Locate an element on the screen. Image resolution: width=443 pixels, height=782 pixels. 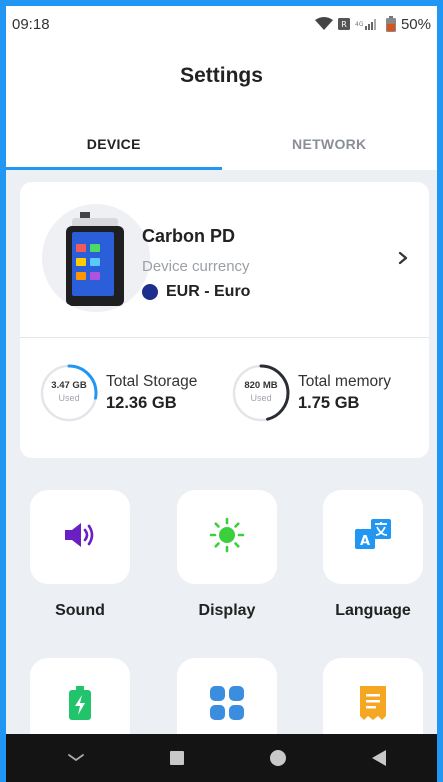
status-time: 09:18 is located at coordinates (31, 24).